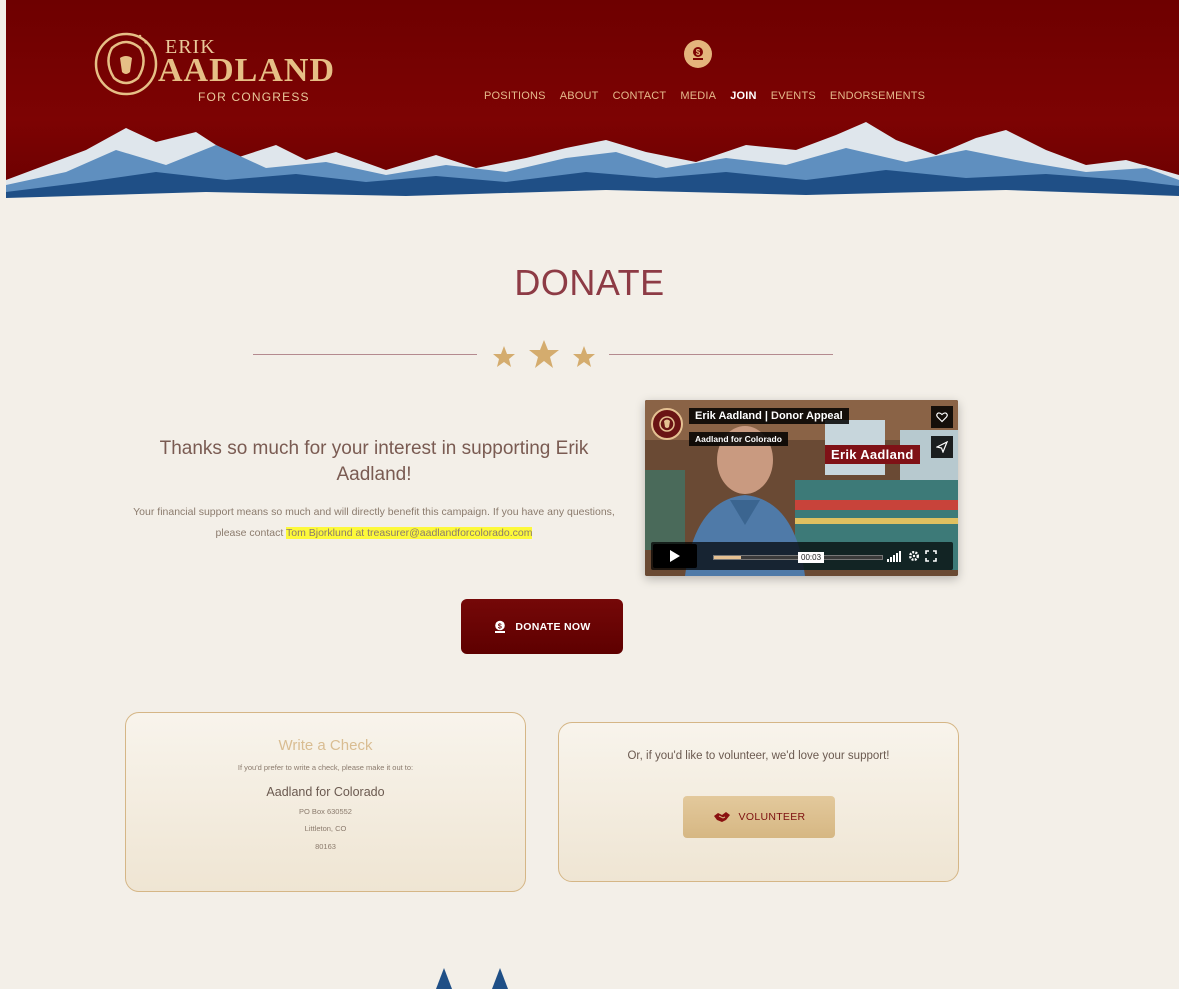 This screenshot has width=1179, height=989. I want to click on campaign-logo: ERIK AADLAND FOR CONGRESS, so click(220, 68).